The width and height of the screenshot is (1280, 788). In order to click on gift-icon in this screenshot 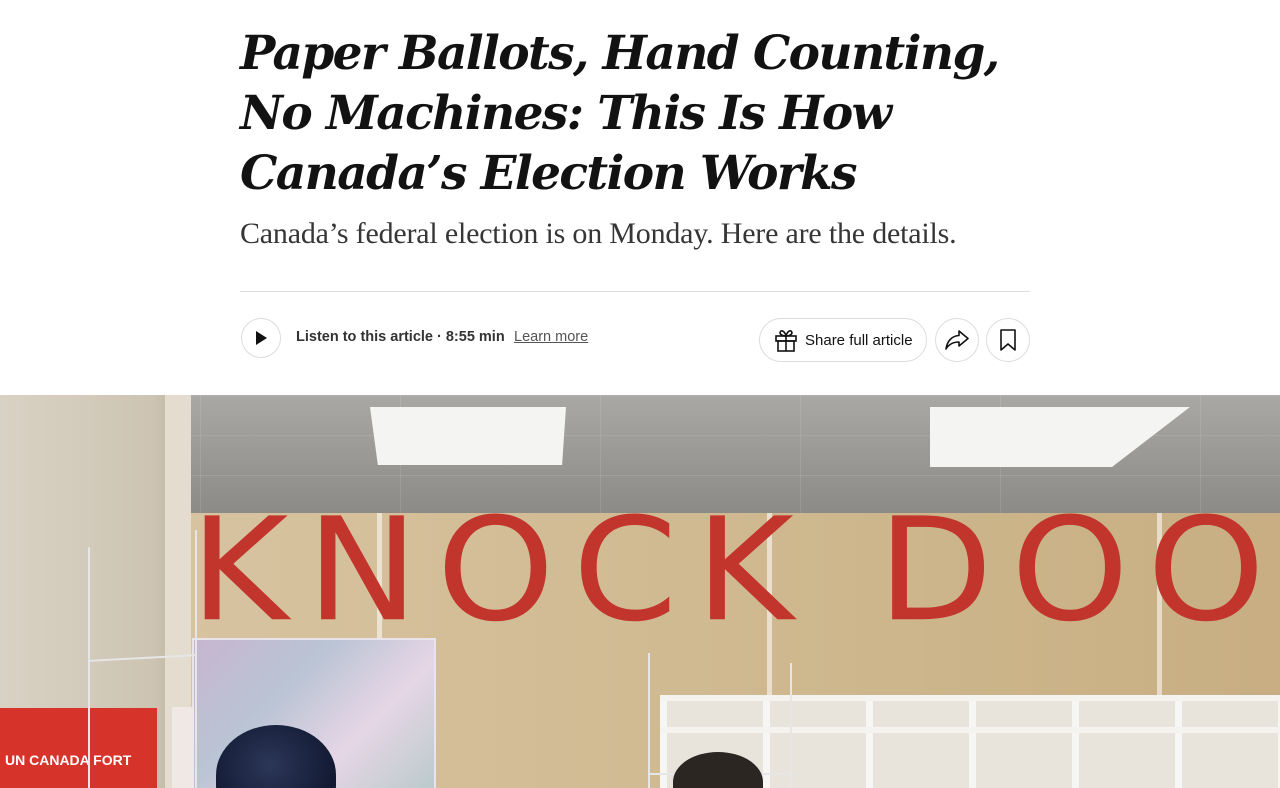, I will do `click(786, 341)`.